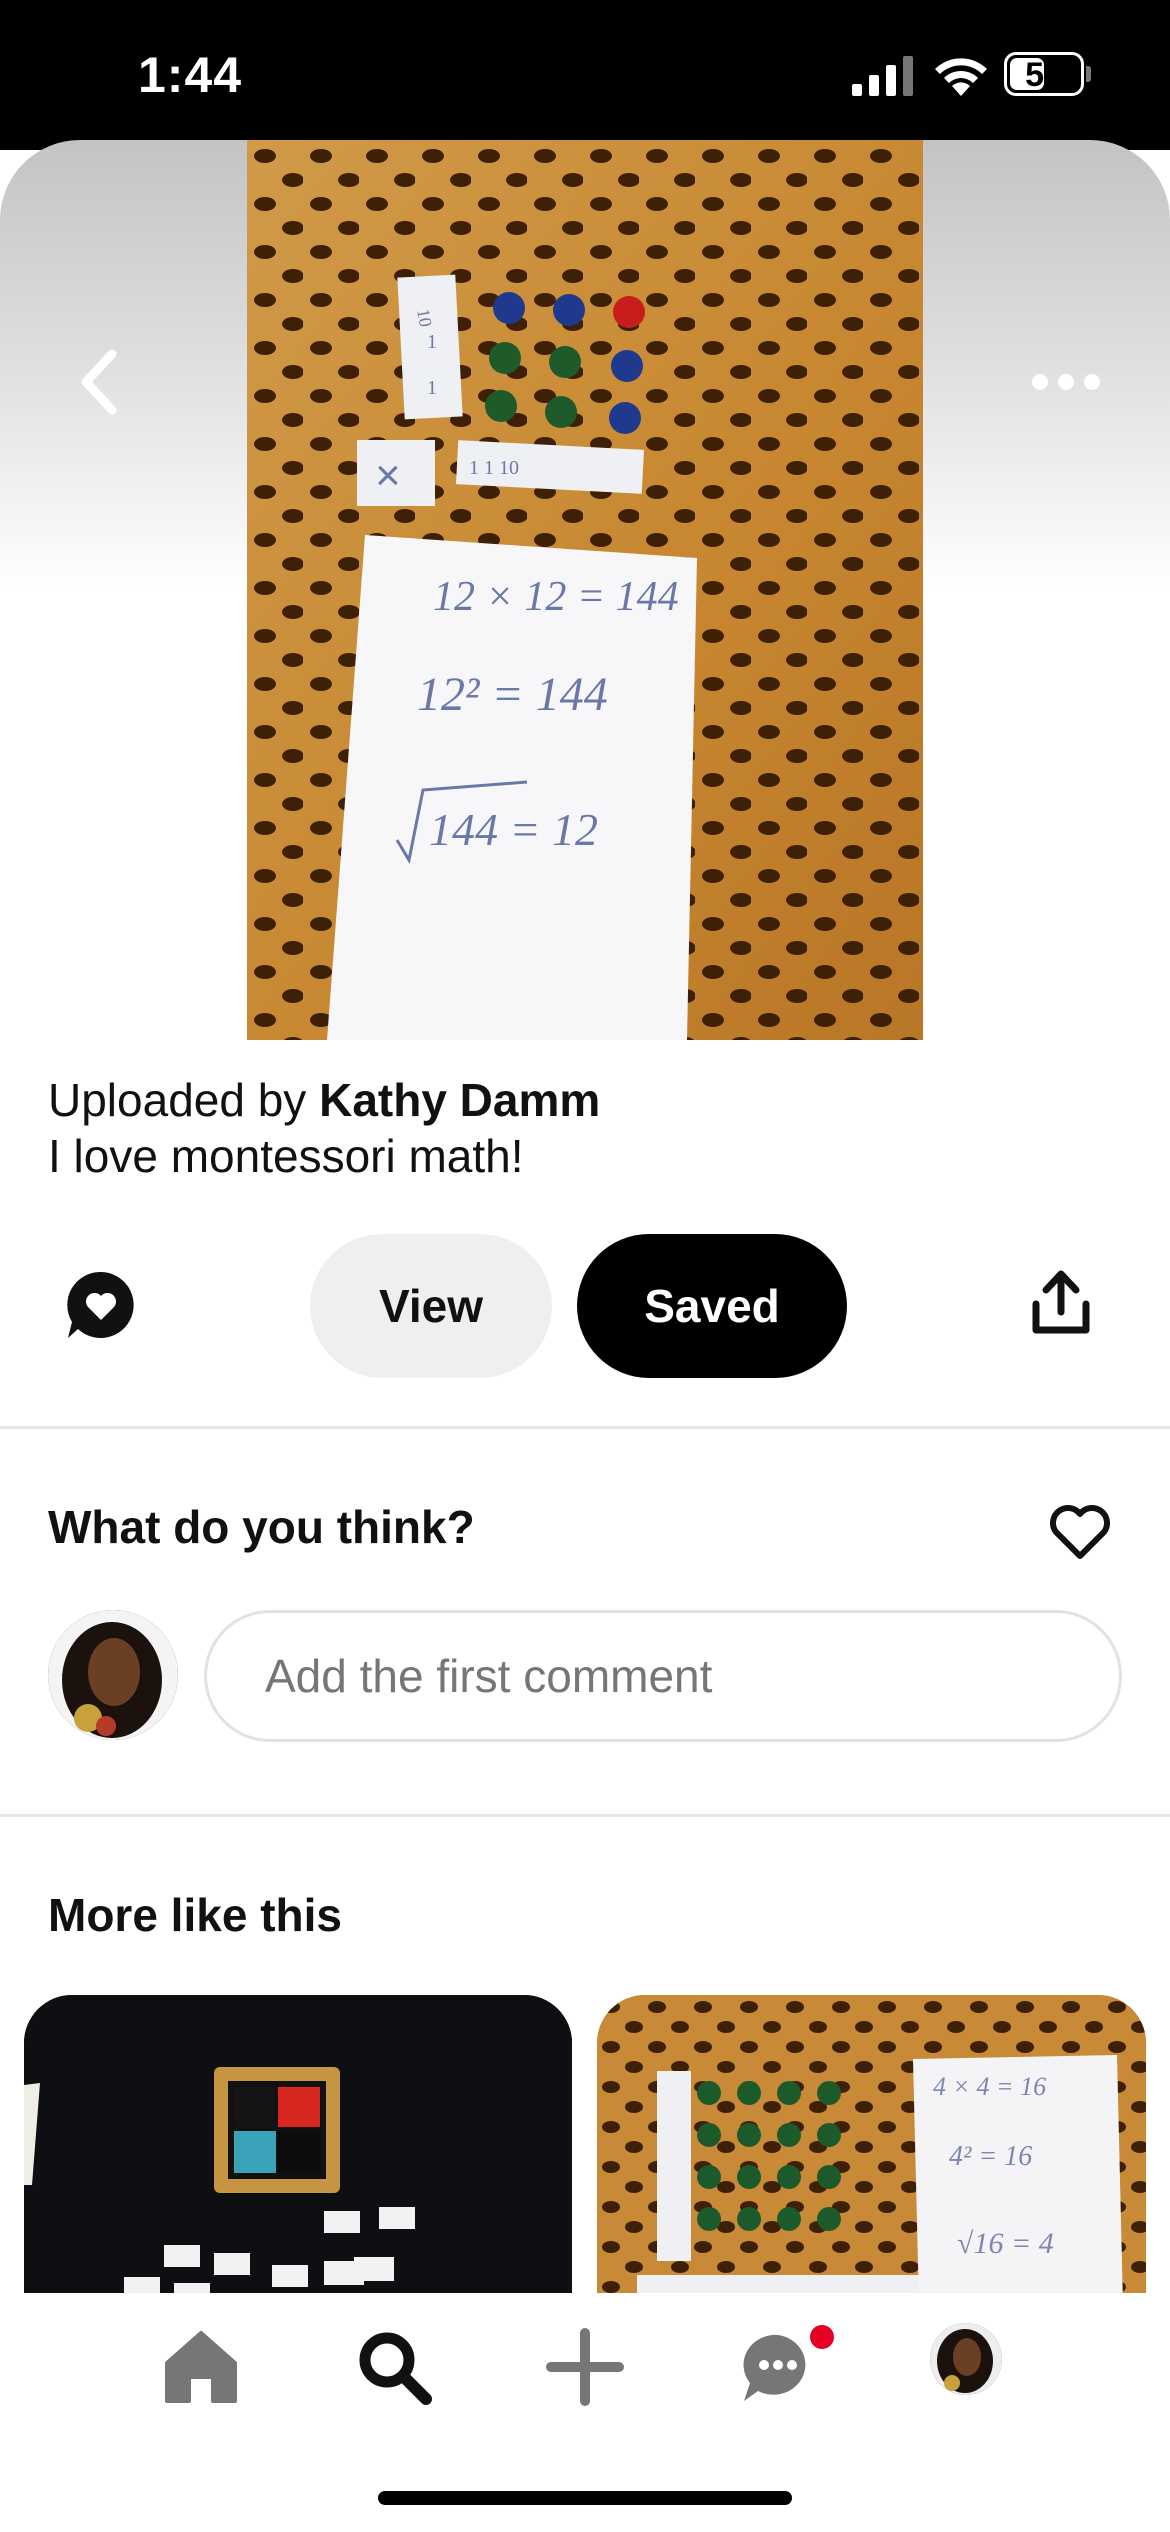 Image resolution: width=1170 pixels, height=2532 pixels. What do you see at coordinates (663, 1676) in the screenshot?
I see `comment-input: Add the first comment` at bounding box center [663, 1676].